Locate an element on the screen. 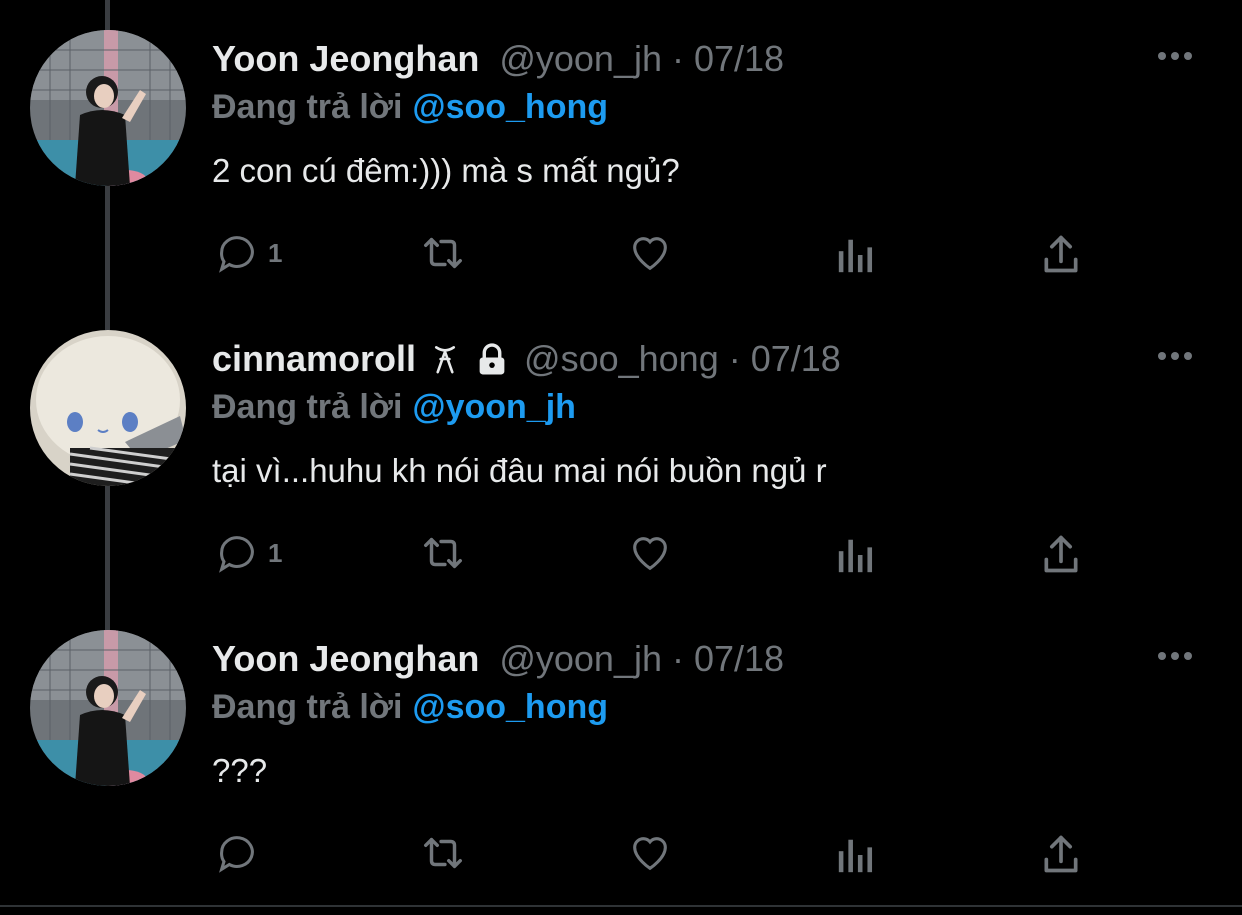  handle-and-date: @soo_hong · 07/18 is located at coordinates (682, 359).